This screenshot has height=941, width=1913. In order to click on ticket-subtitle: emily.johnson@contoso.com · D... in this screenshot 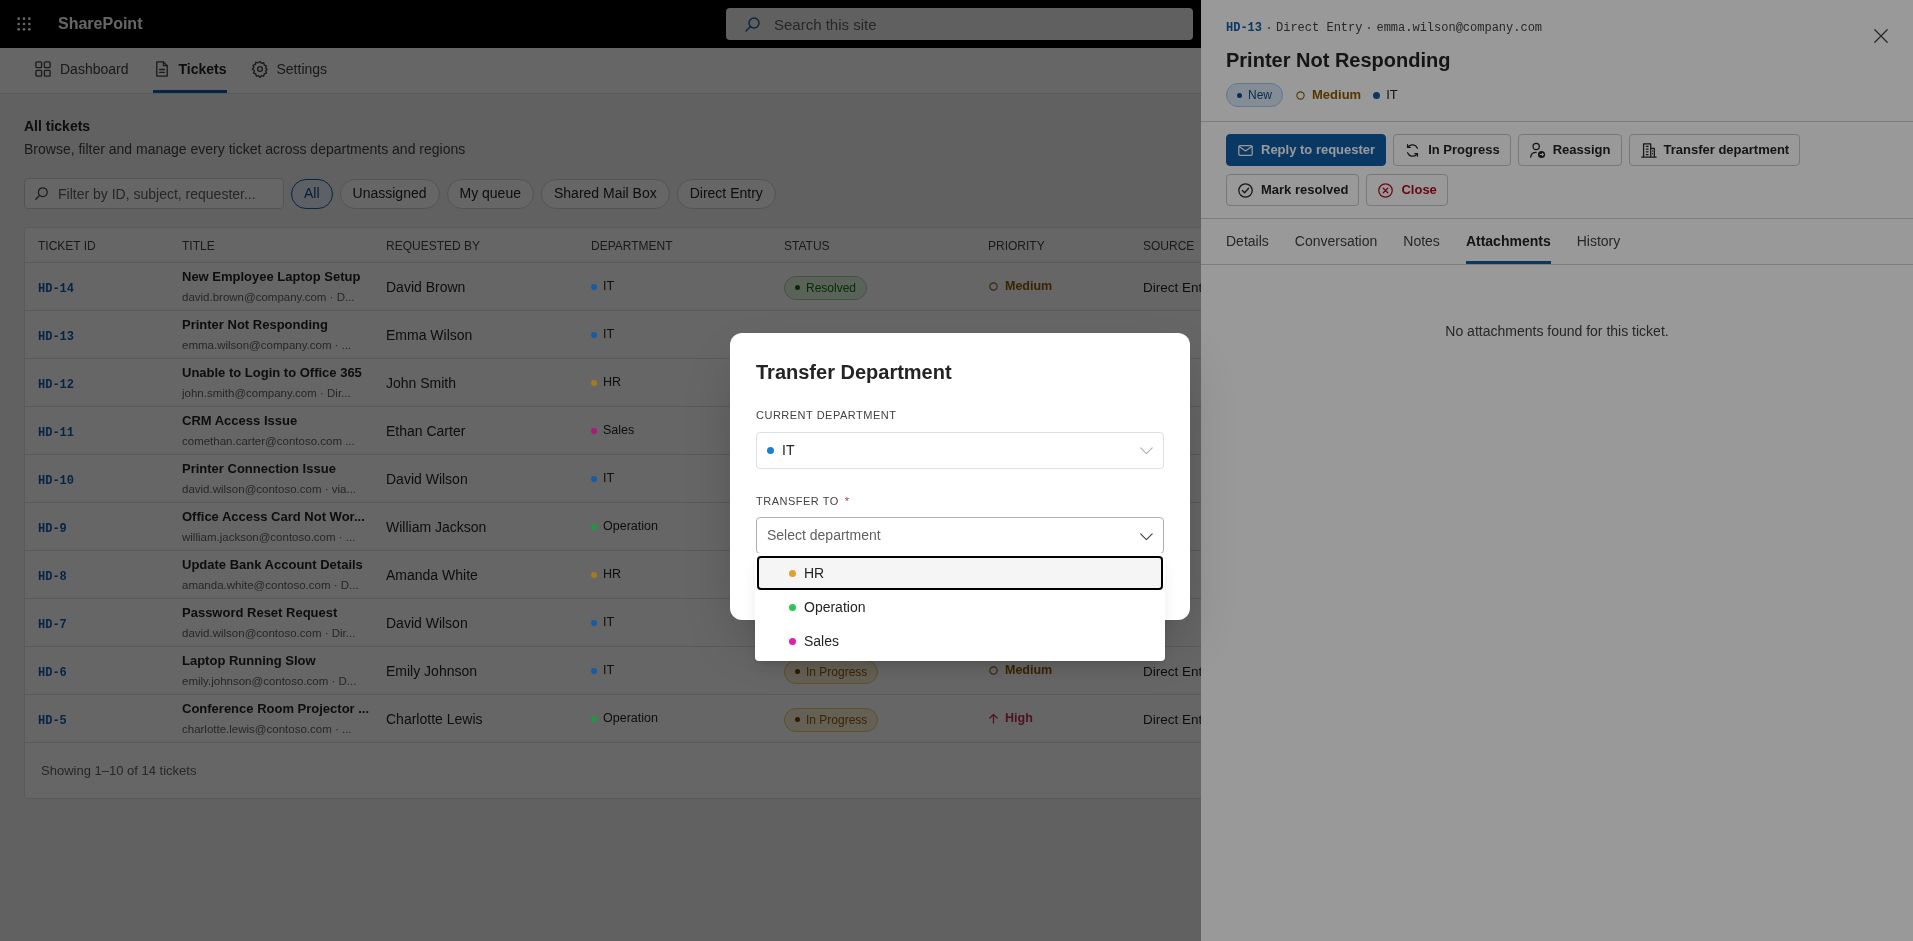, I will do `click(269, 682)`.